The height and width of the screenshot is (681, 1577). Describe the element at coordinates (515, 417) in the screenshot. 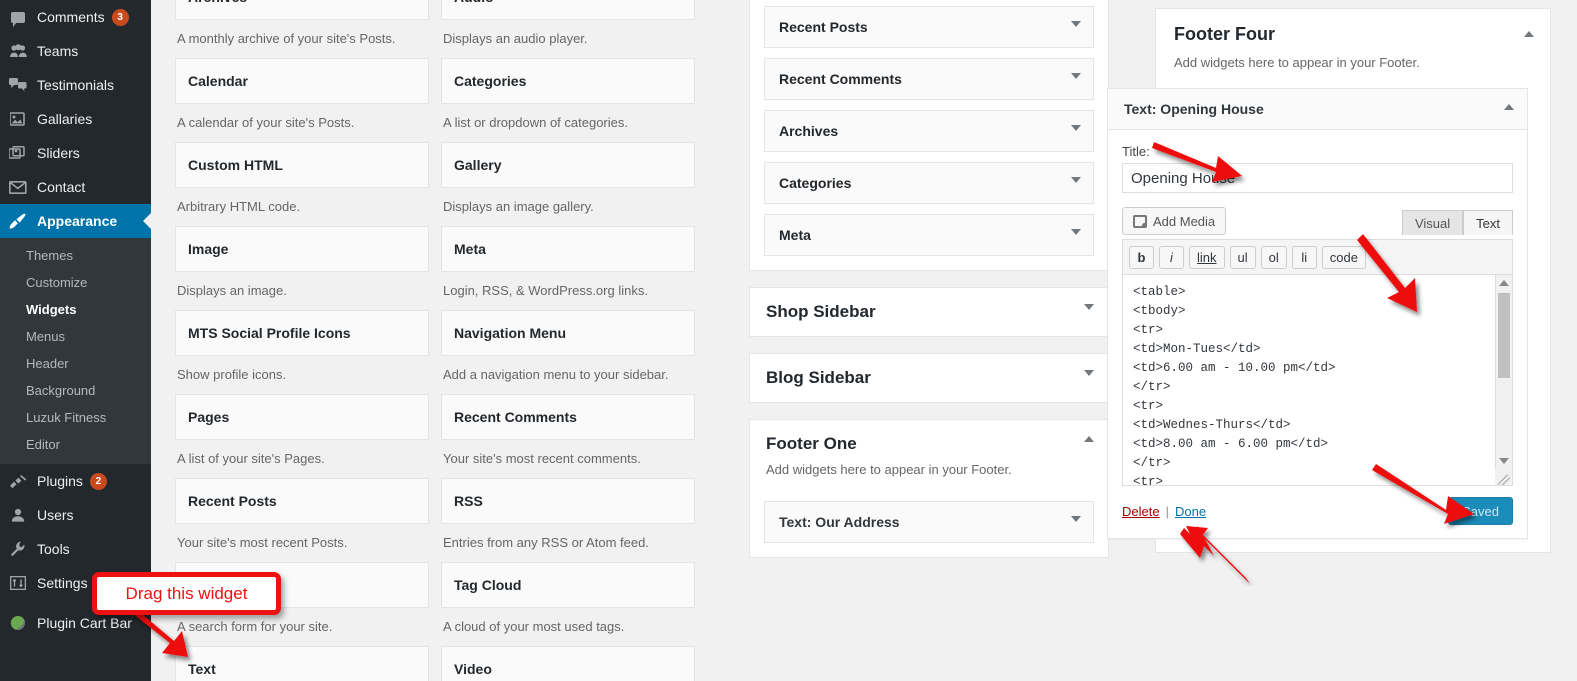

I see `widget-card-title: Recent Comments` at that location.